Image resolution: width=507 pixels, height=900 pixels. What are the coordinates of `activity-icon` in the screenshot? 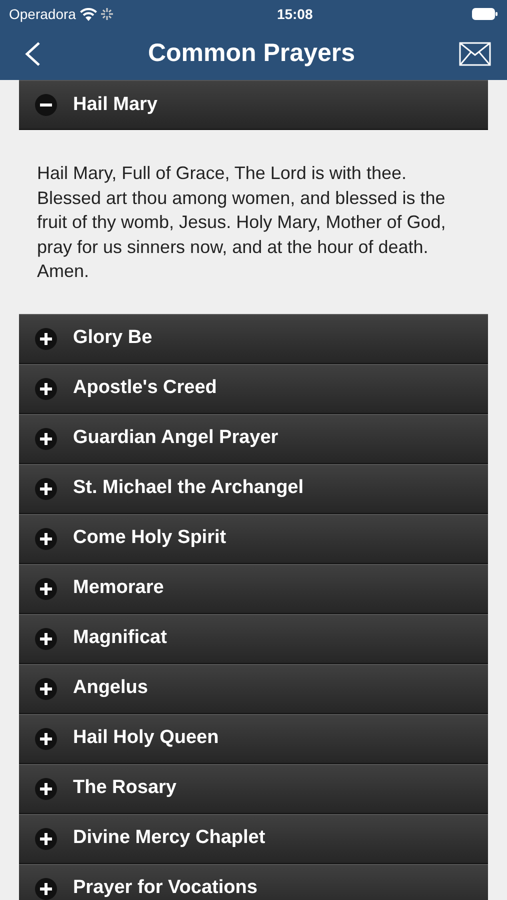 It's located at (106, 14).